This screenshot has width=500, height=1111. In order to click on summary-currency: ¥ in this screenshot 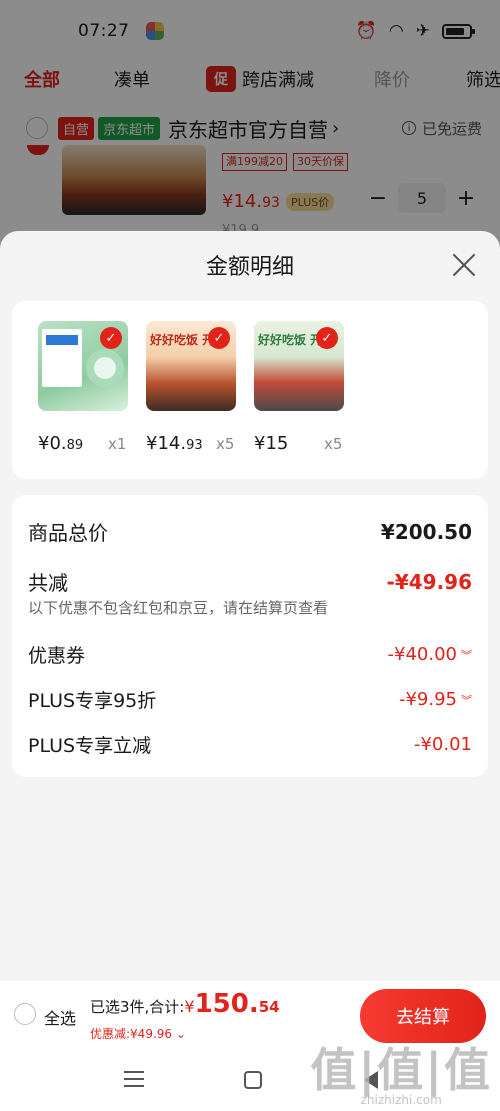, I will do `click(189, 1006)`.